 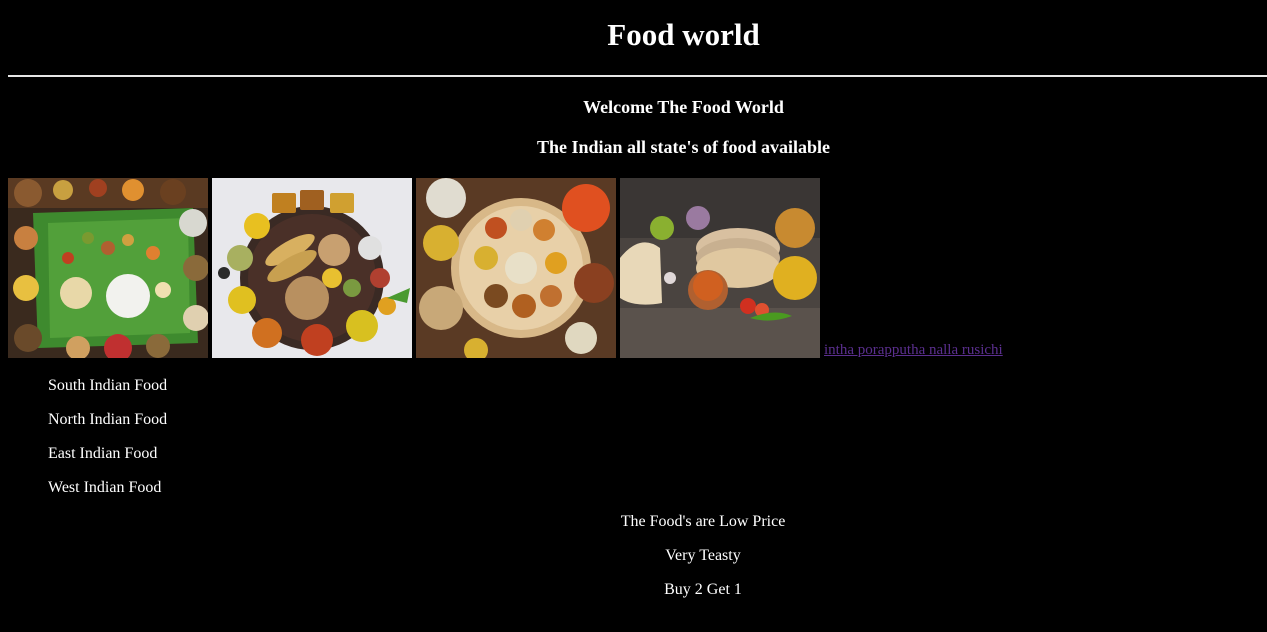 I want to click on list-item: East Indian Food, so click(x=103, y=453).